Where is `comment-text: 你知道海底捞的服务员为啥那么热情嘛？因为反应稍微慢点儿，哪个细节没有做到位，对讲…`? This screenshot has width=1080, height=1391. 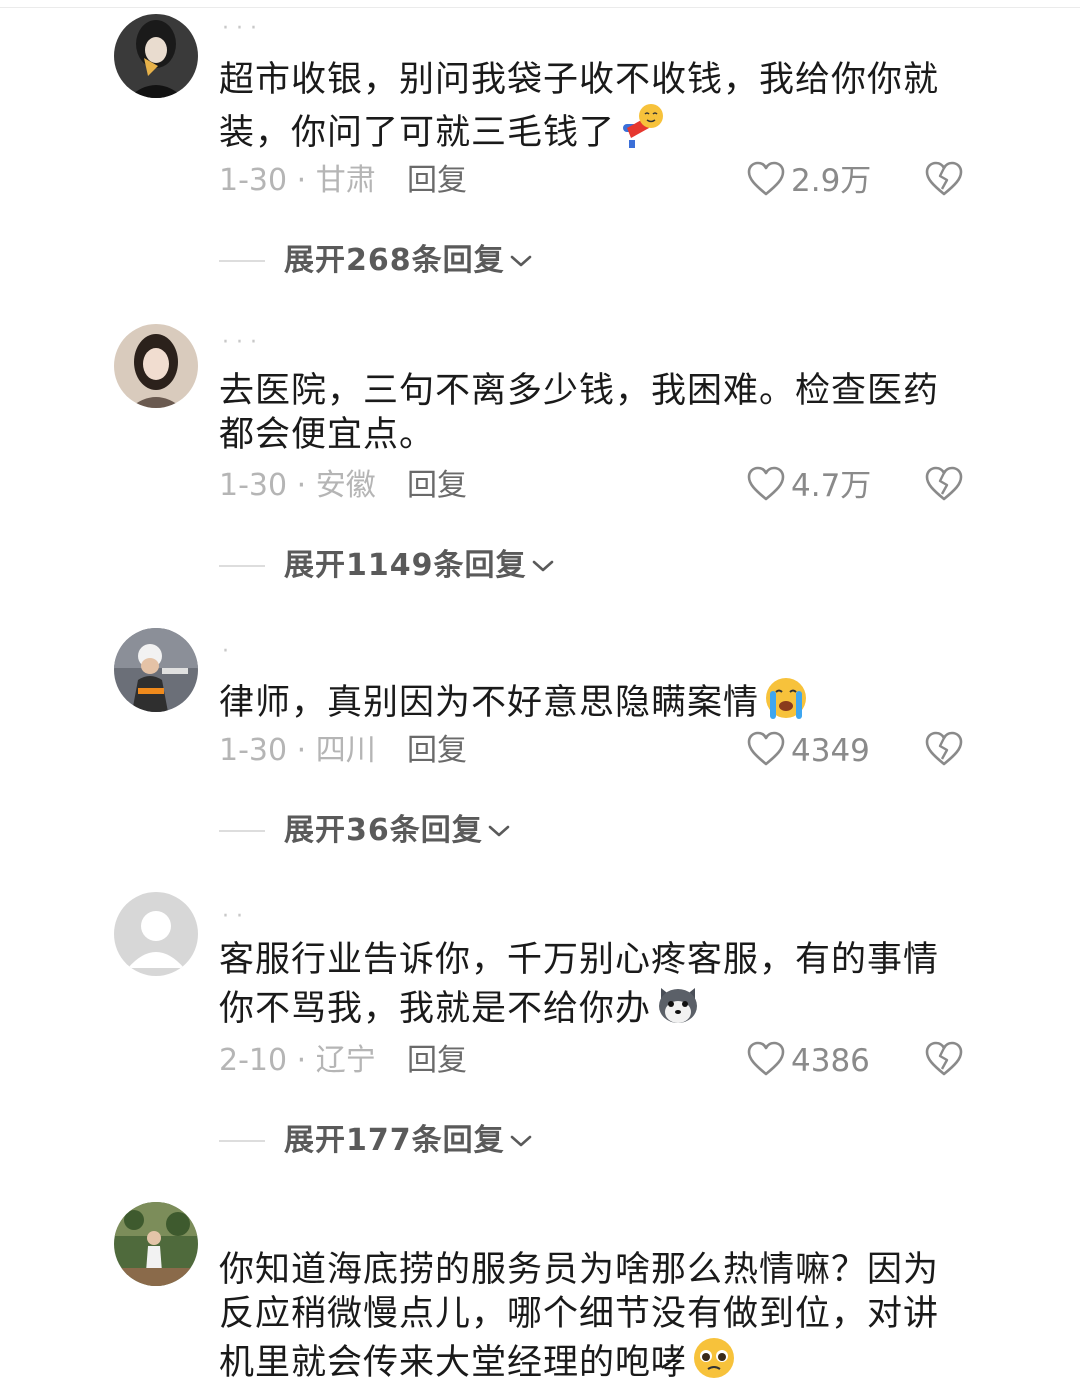
comment-text: 你知道海底捞的服务员为啥那么热情嘛？因为反应稍微慢点儿，哪个细节没有做到位，对讲… is located at coordinates (579, 1319).